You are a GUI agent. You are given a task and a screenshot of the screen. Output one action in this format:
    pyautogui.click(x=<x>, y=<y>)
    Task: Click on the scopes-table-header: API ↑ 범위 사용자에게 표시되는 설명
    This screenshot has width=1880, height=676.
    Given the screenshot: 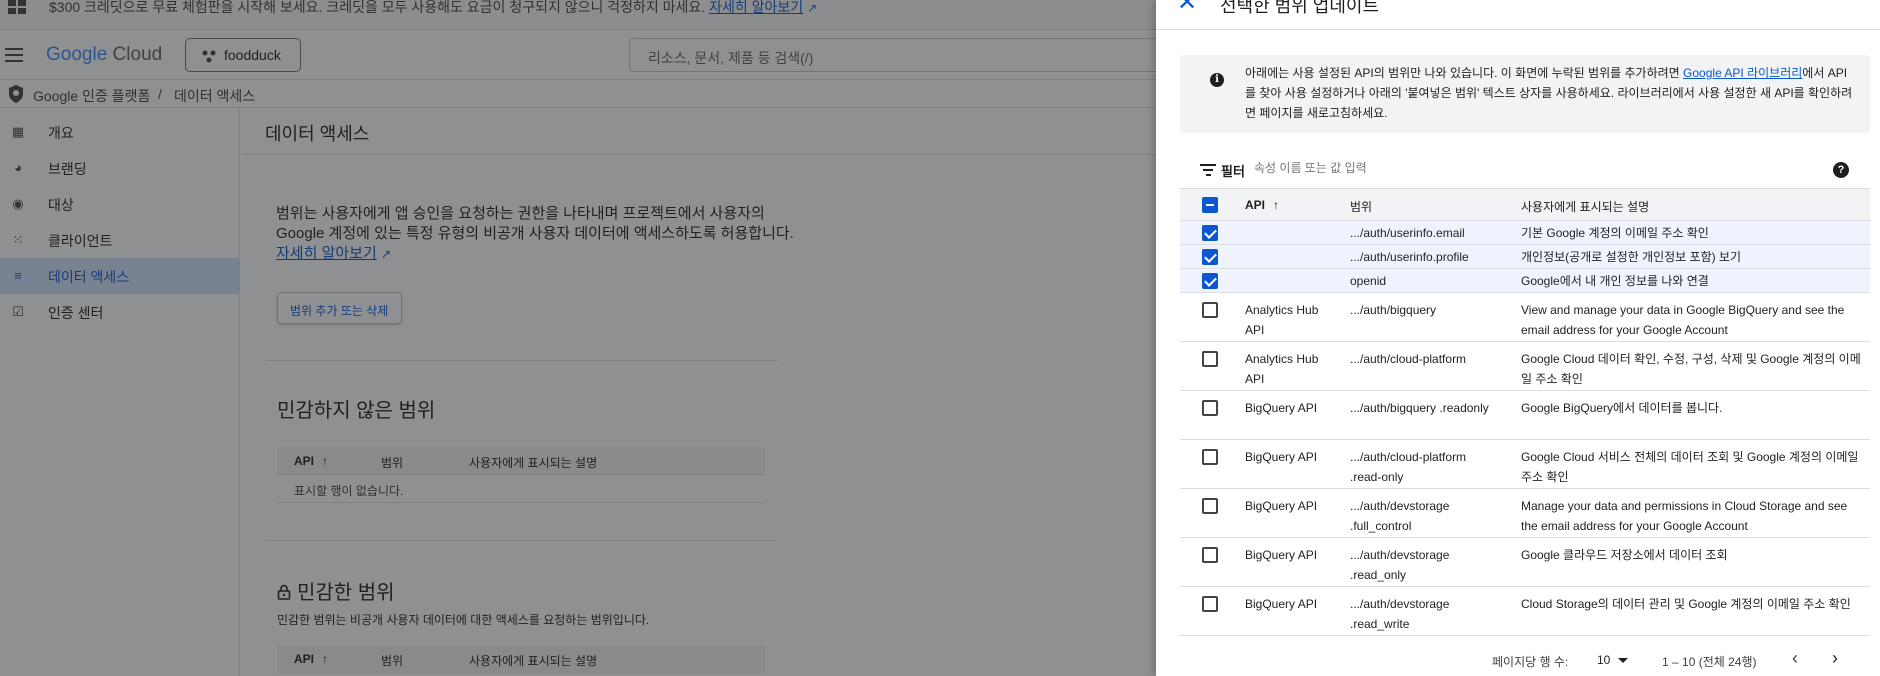 What is the action you would take?
    pyautogui.click(x=1525, y=205)
    